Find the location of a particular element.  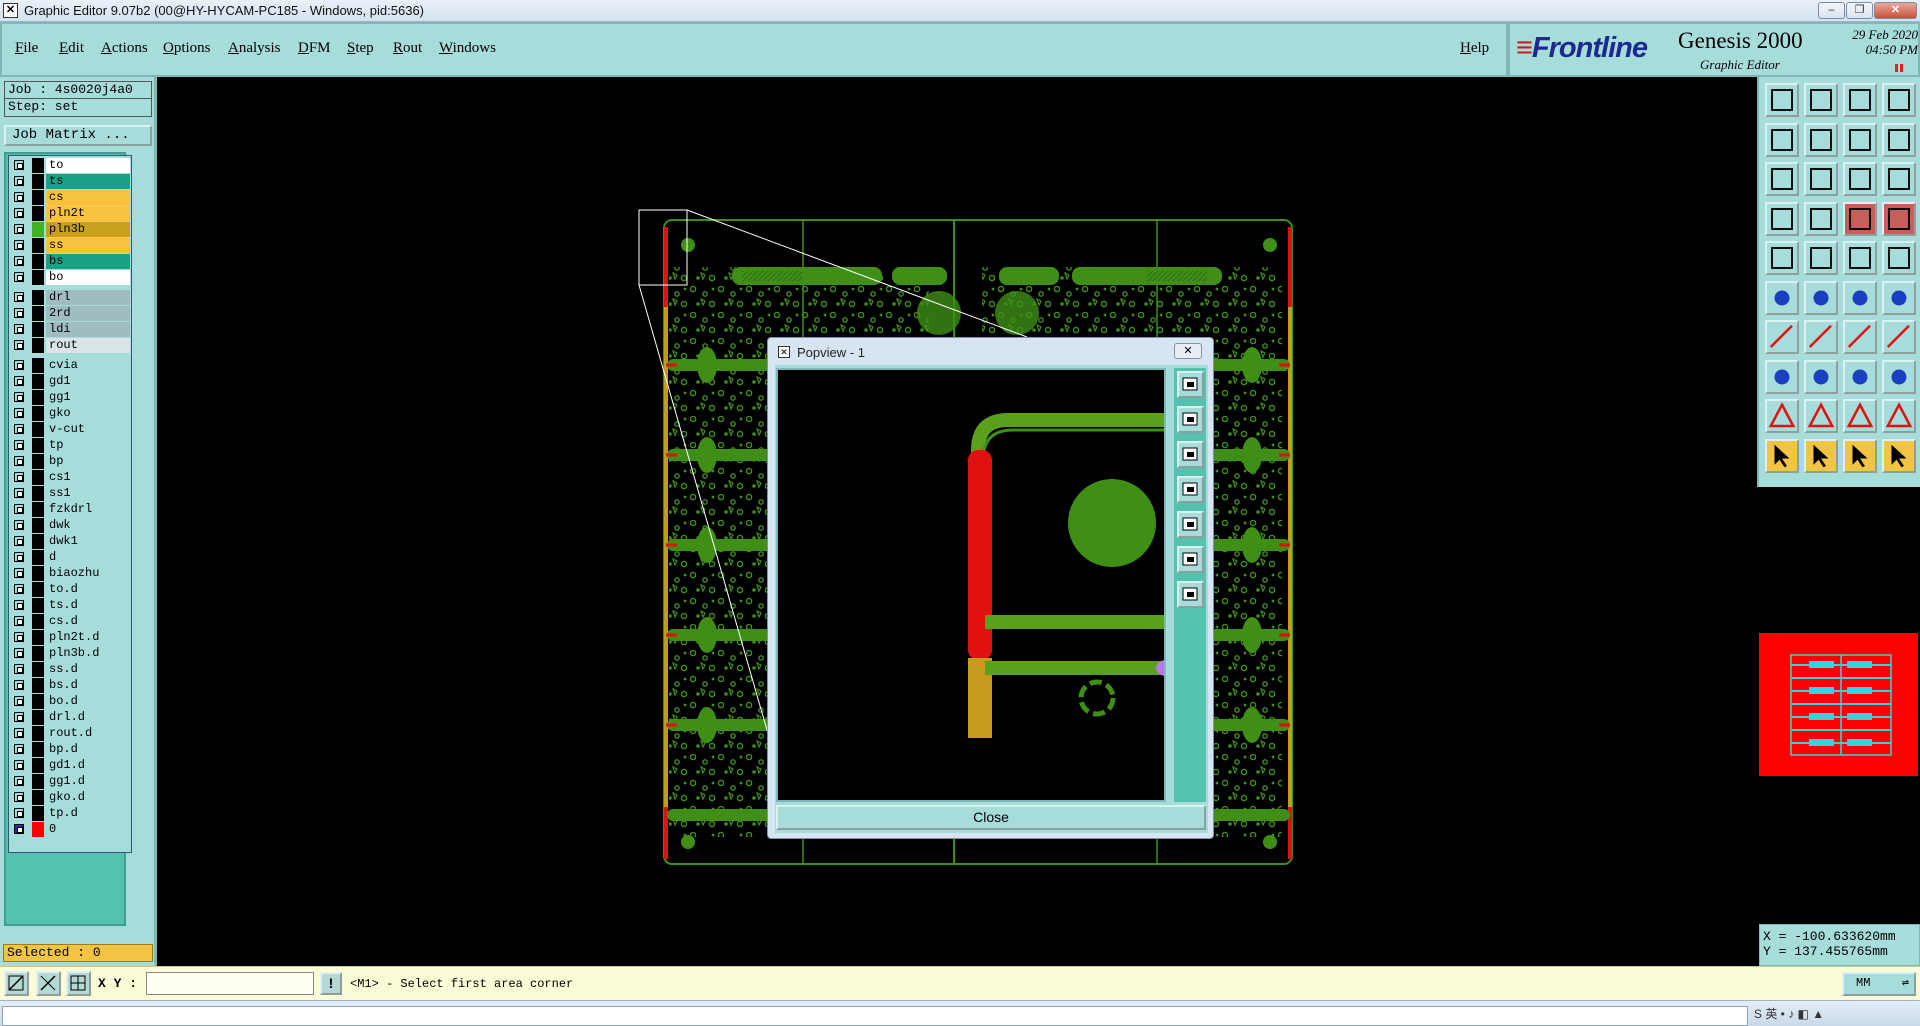

layer-row-pln3b.d: pln3b.d is located at coordinates (70, 653).